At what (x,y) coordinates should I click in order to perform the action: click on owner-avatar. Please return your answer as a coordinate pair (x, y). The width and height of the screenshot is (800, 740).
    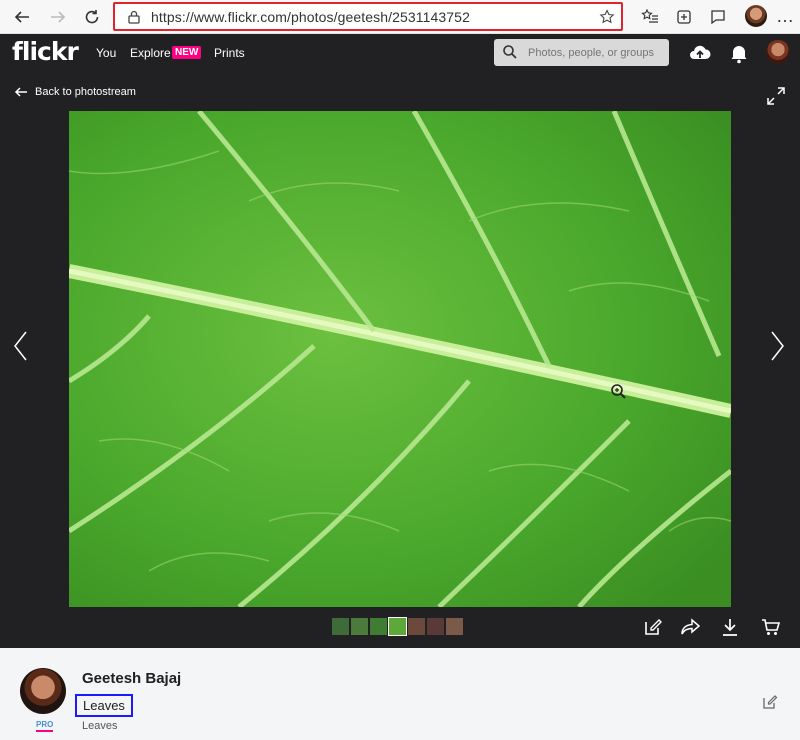
    Looking at the image, I should click on (43, 691).